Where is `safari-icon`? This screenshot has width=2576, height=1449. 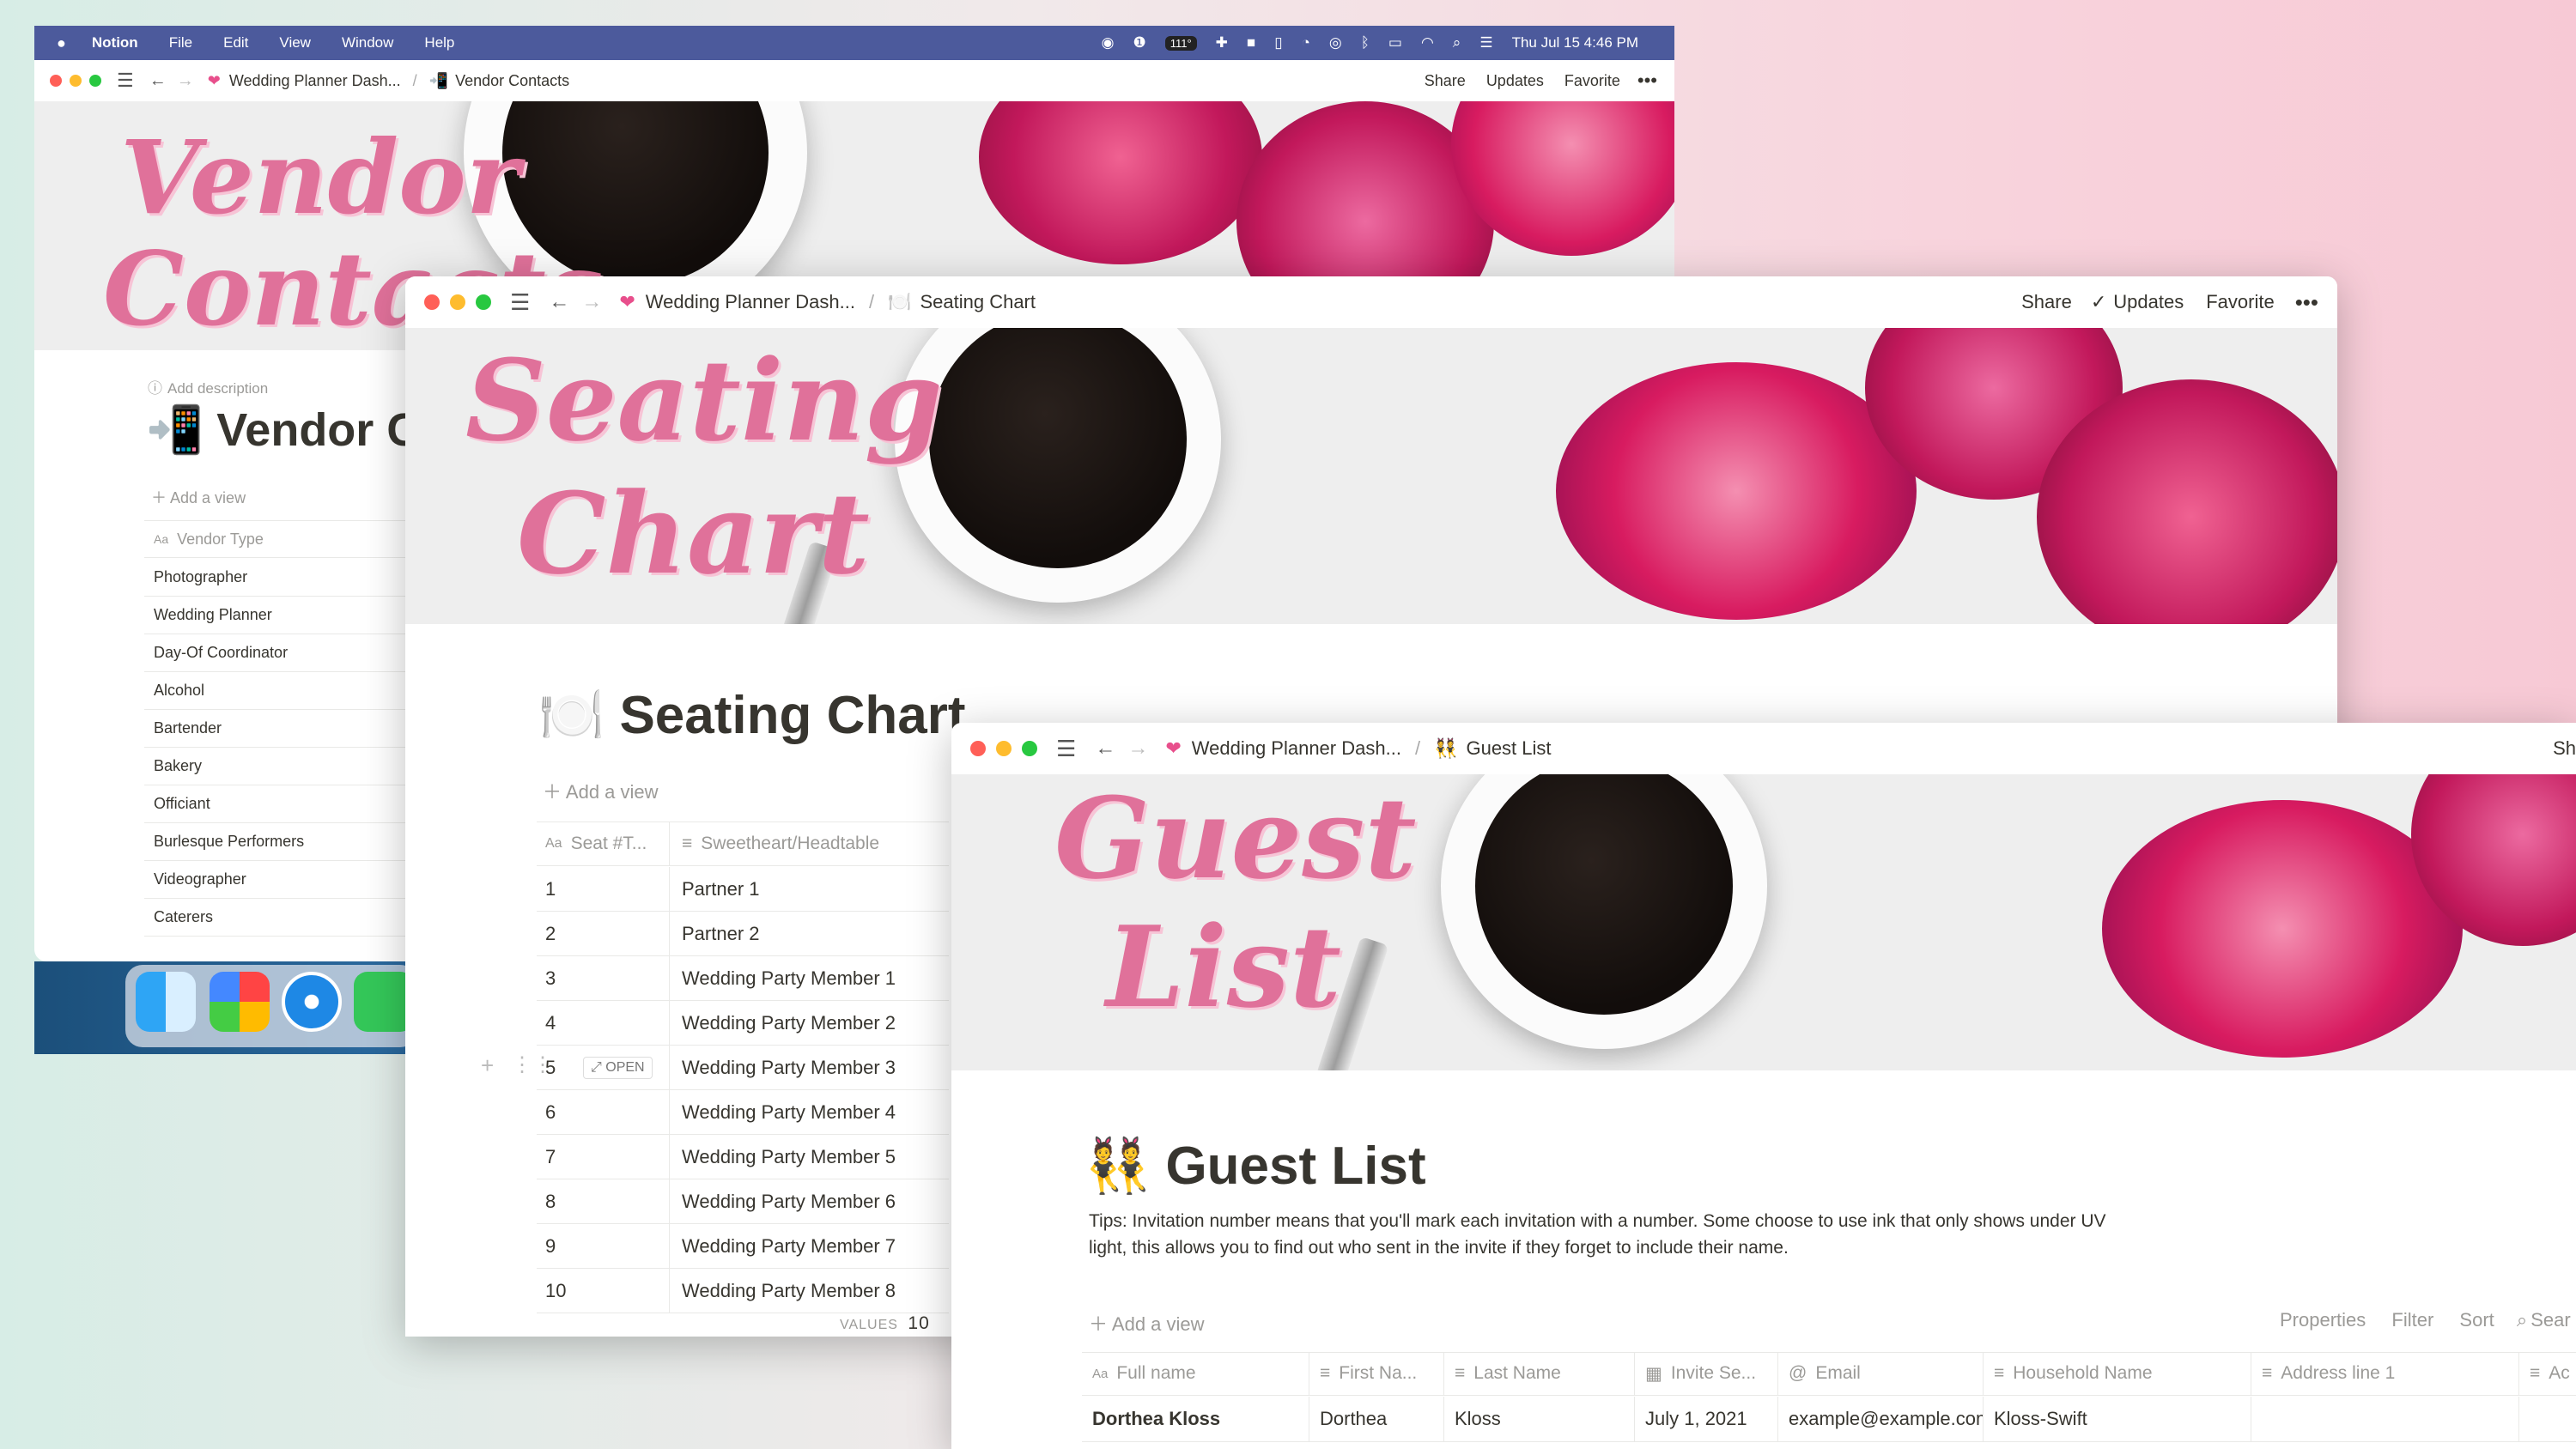 safari-icon is located at coordinates (312, 1002).